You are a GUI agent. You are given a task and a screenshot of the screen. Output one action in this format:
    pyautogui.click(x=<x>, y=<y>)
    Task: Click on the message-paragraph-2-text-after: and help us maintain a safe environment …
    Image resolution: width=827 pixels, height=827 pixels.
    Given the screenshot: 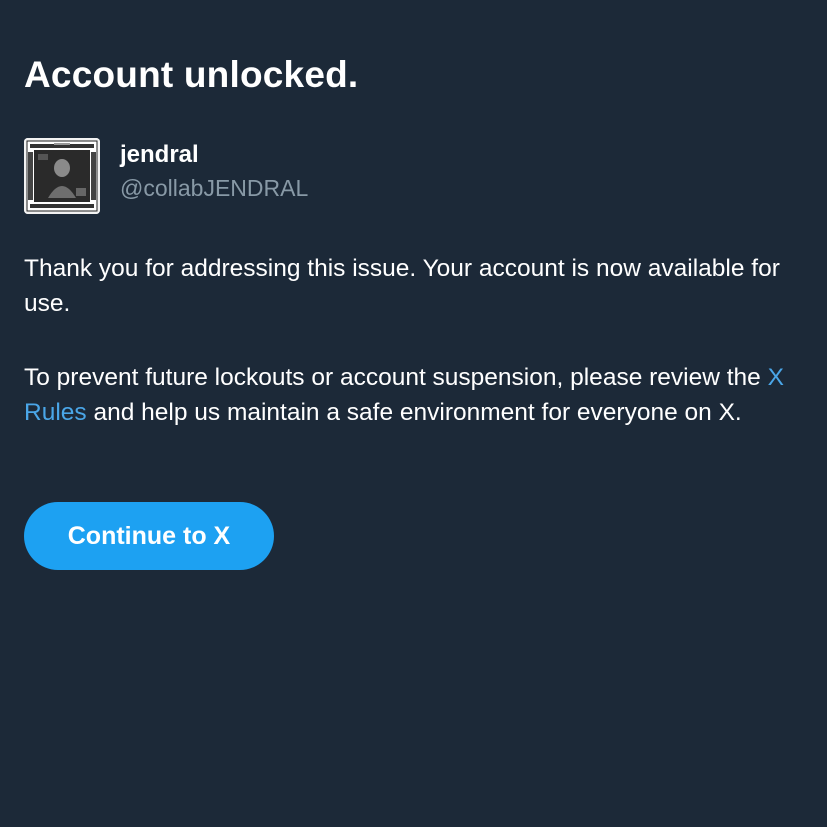 What is the action you would take?
    pyautogui.click(x=414, y=412)
    